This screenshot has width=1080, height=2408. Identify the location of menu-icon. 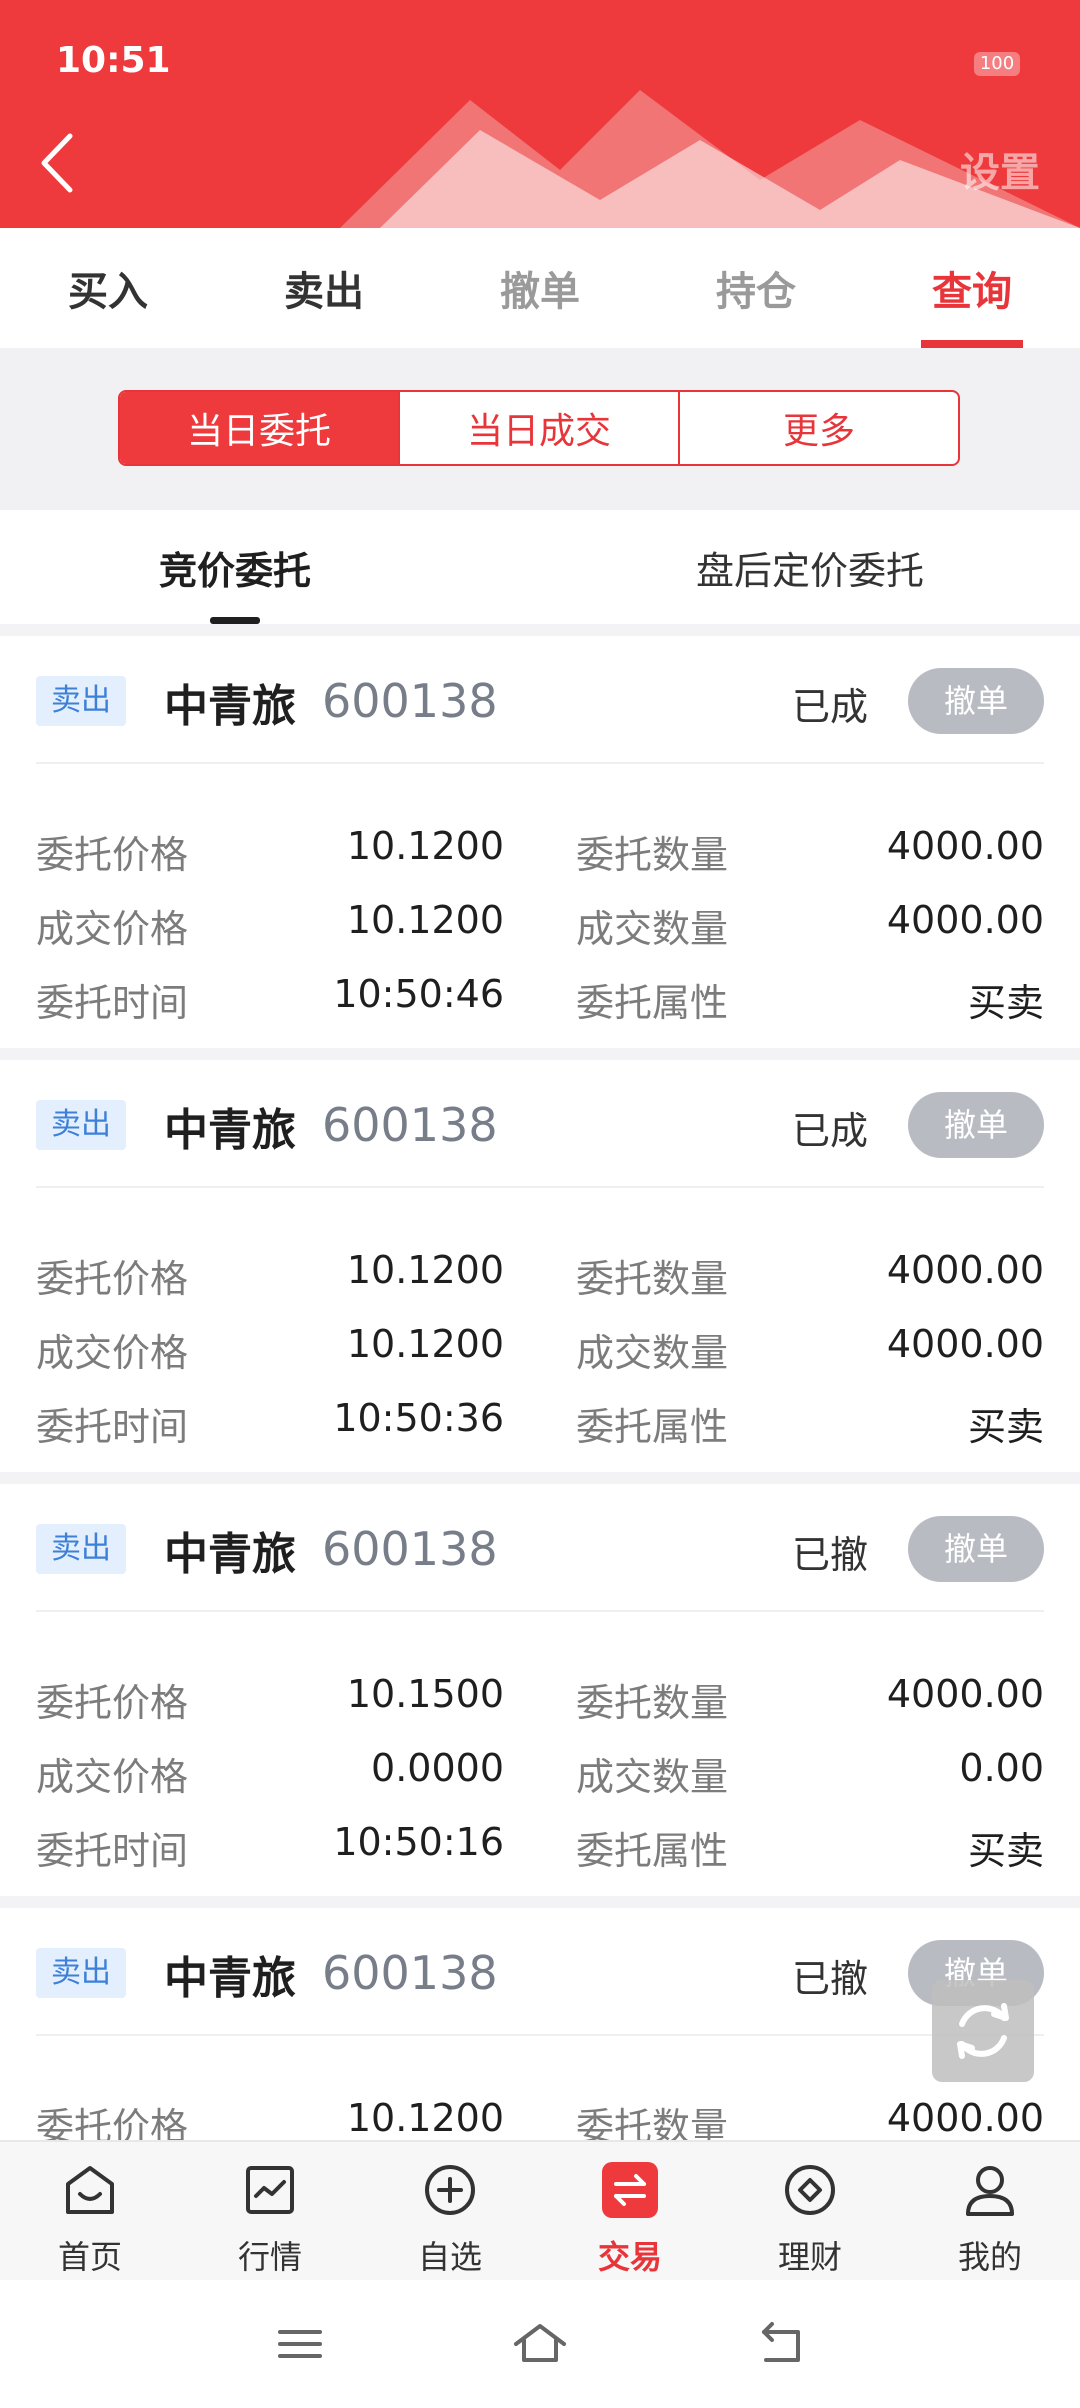
(300, 2344).